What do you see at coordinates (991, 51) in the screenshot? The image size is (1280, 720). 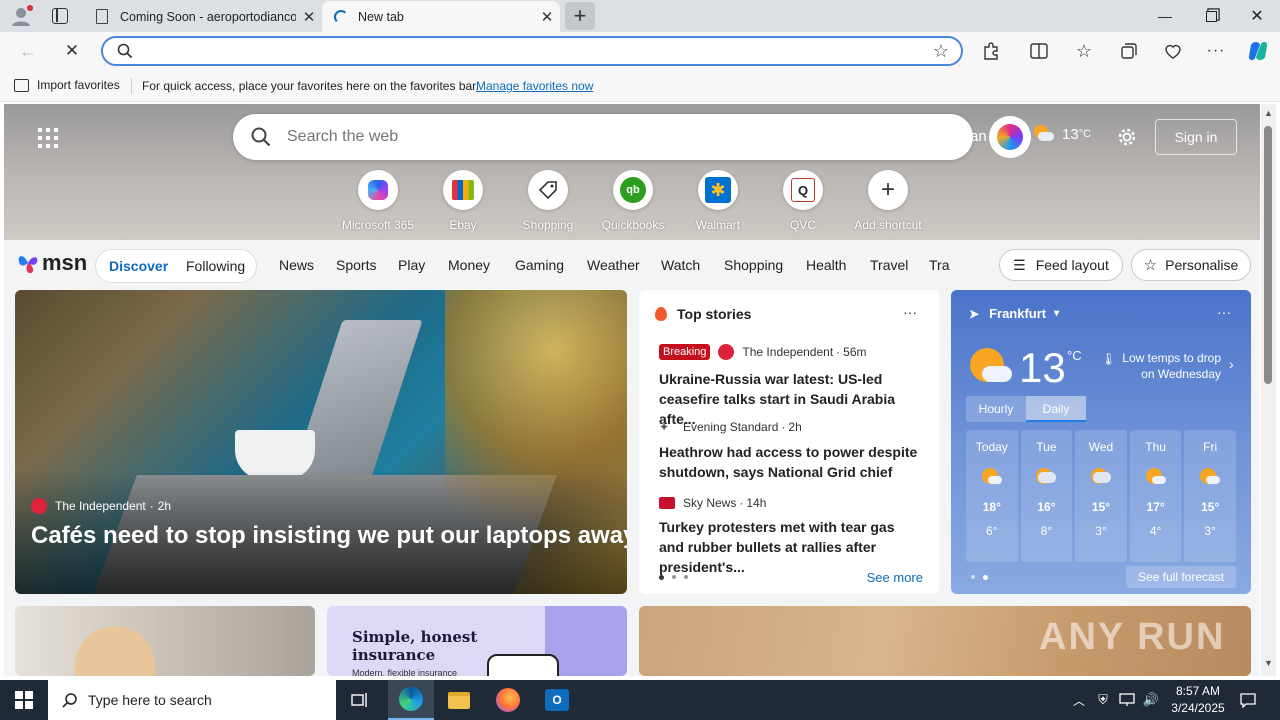 I see `extensions-icon` at bounding box center [991, 51].